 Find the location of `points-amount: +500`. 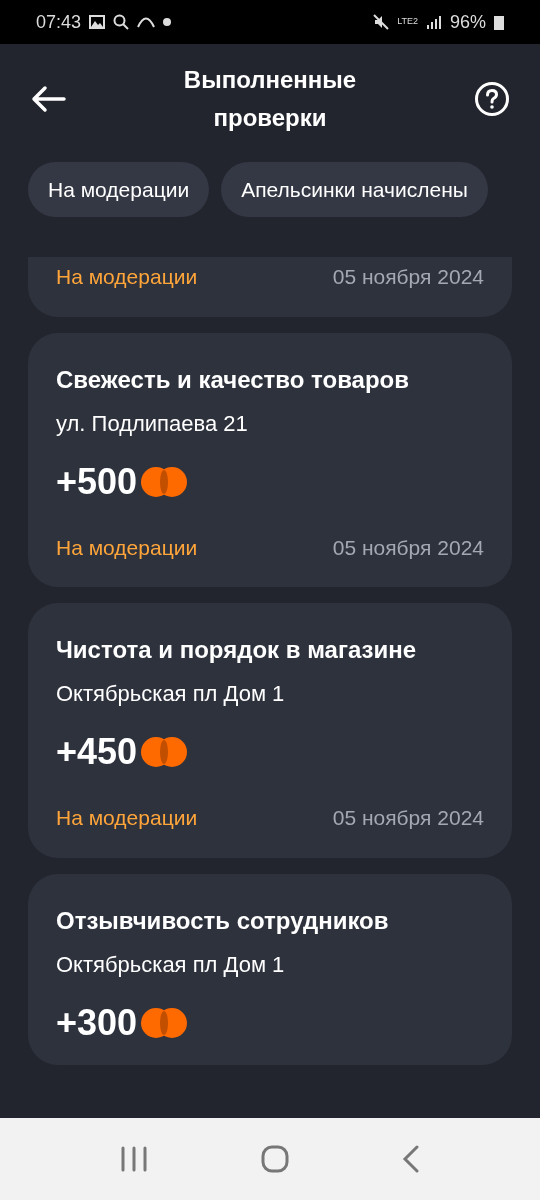

points-amount: +500 is located at coordinates (97, 481).